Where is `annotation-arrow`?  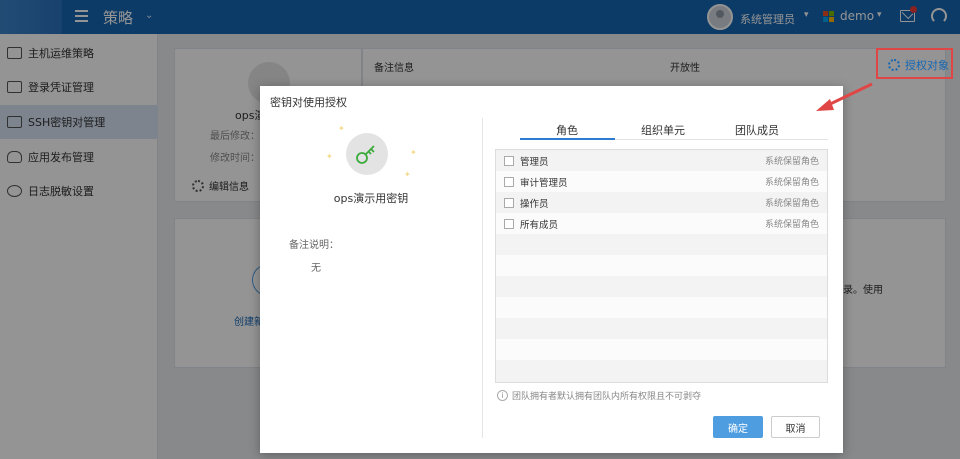 annotation-arrow is located at coordinates (844, 96).